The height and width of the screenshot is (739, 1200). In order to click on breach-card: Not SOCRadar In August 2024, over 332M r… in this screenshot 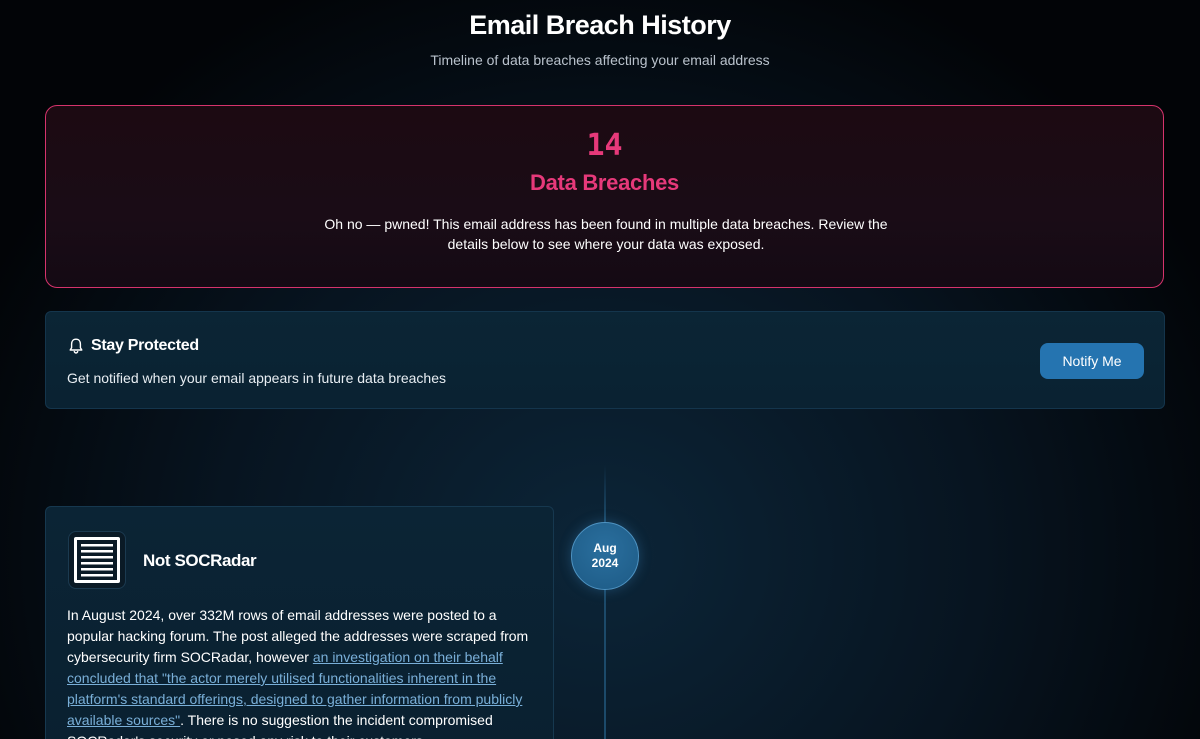, I will do `click(299, 622)`.